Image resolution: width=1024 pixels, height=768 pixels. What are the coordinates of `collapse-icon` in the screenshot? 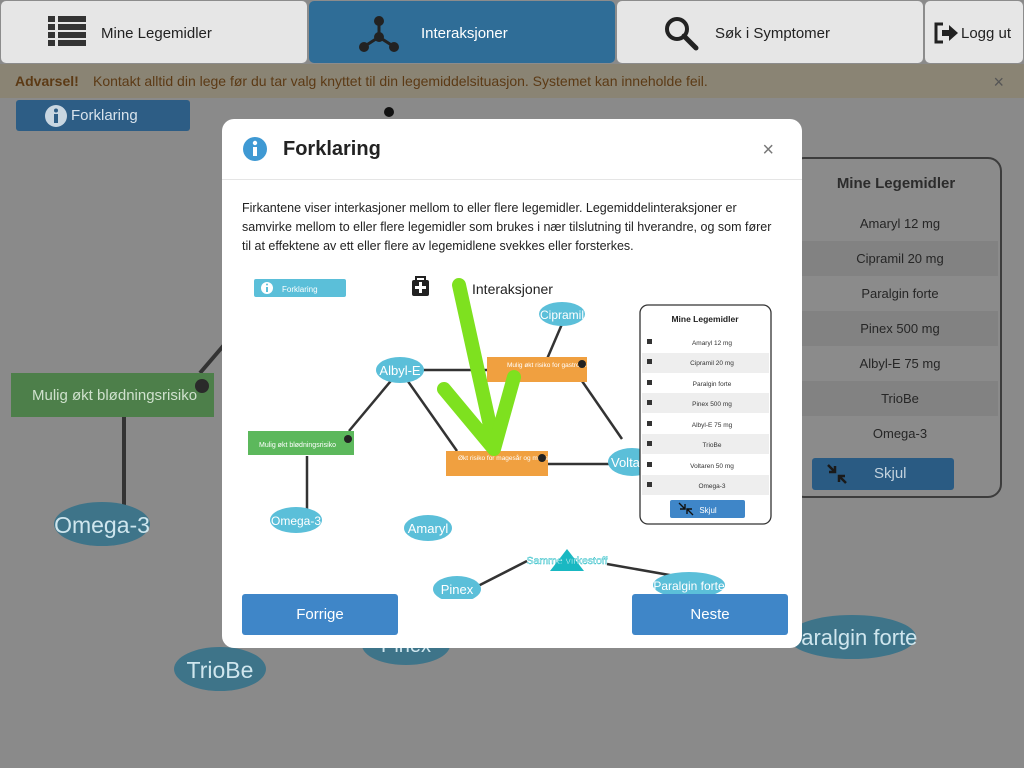 It's located at (837, 474).